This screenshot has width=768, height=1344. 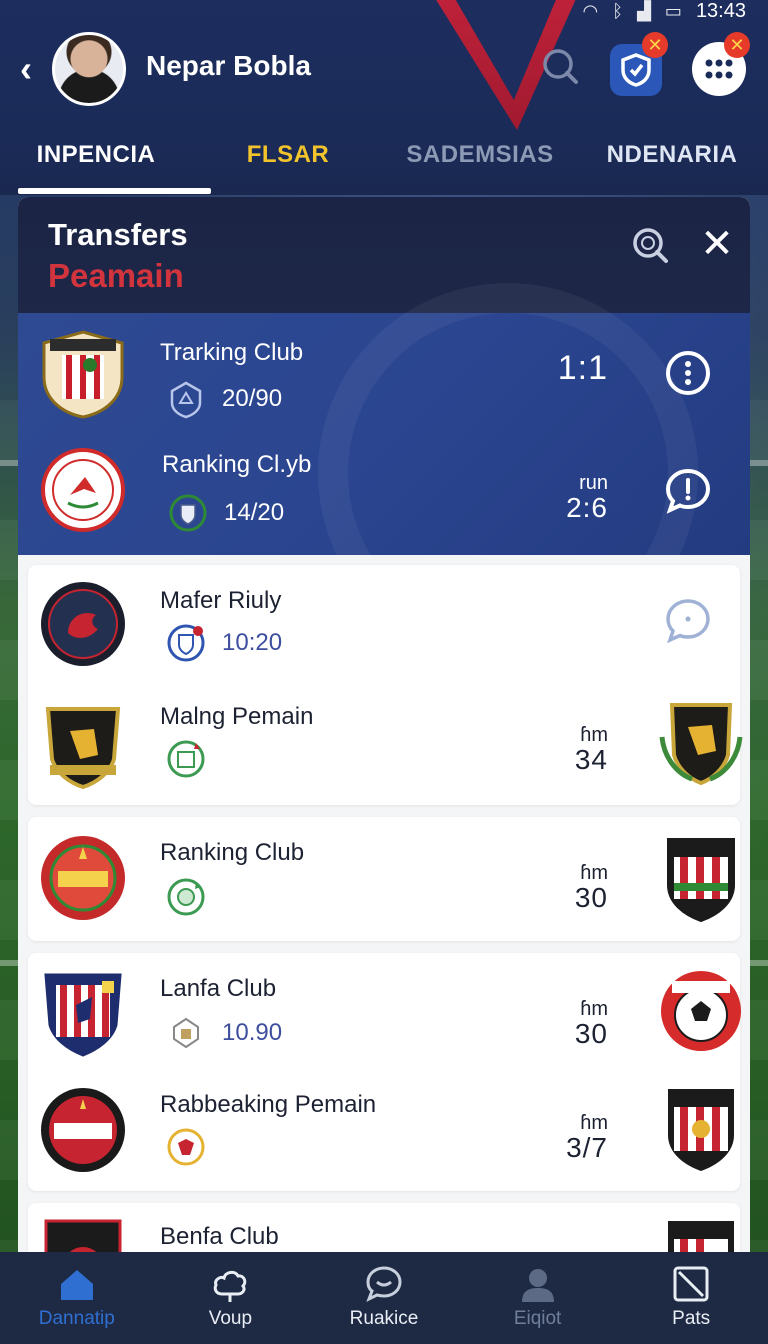 I want to click on bottom-navigation: Dannatip Voup Ruakice Eiqiot Pats, so click(x=384, y=1298).